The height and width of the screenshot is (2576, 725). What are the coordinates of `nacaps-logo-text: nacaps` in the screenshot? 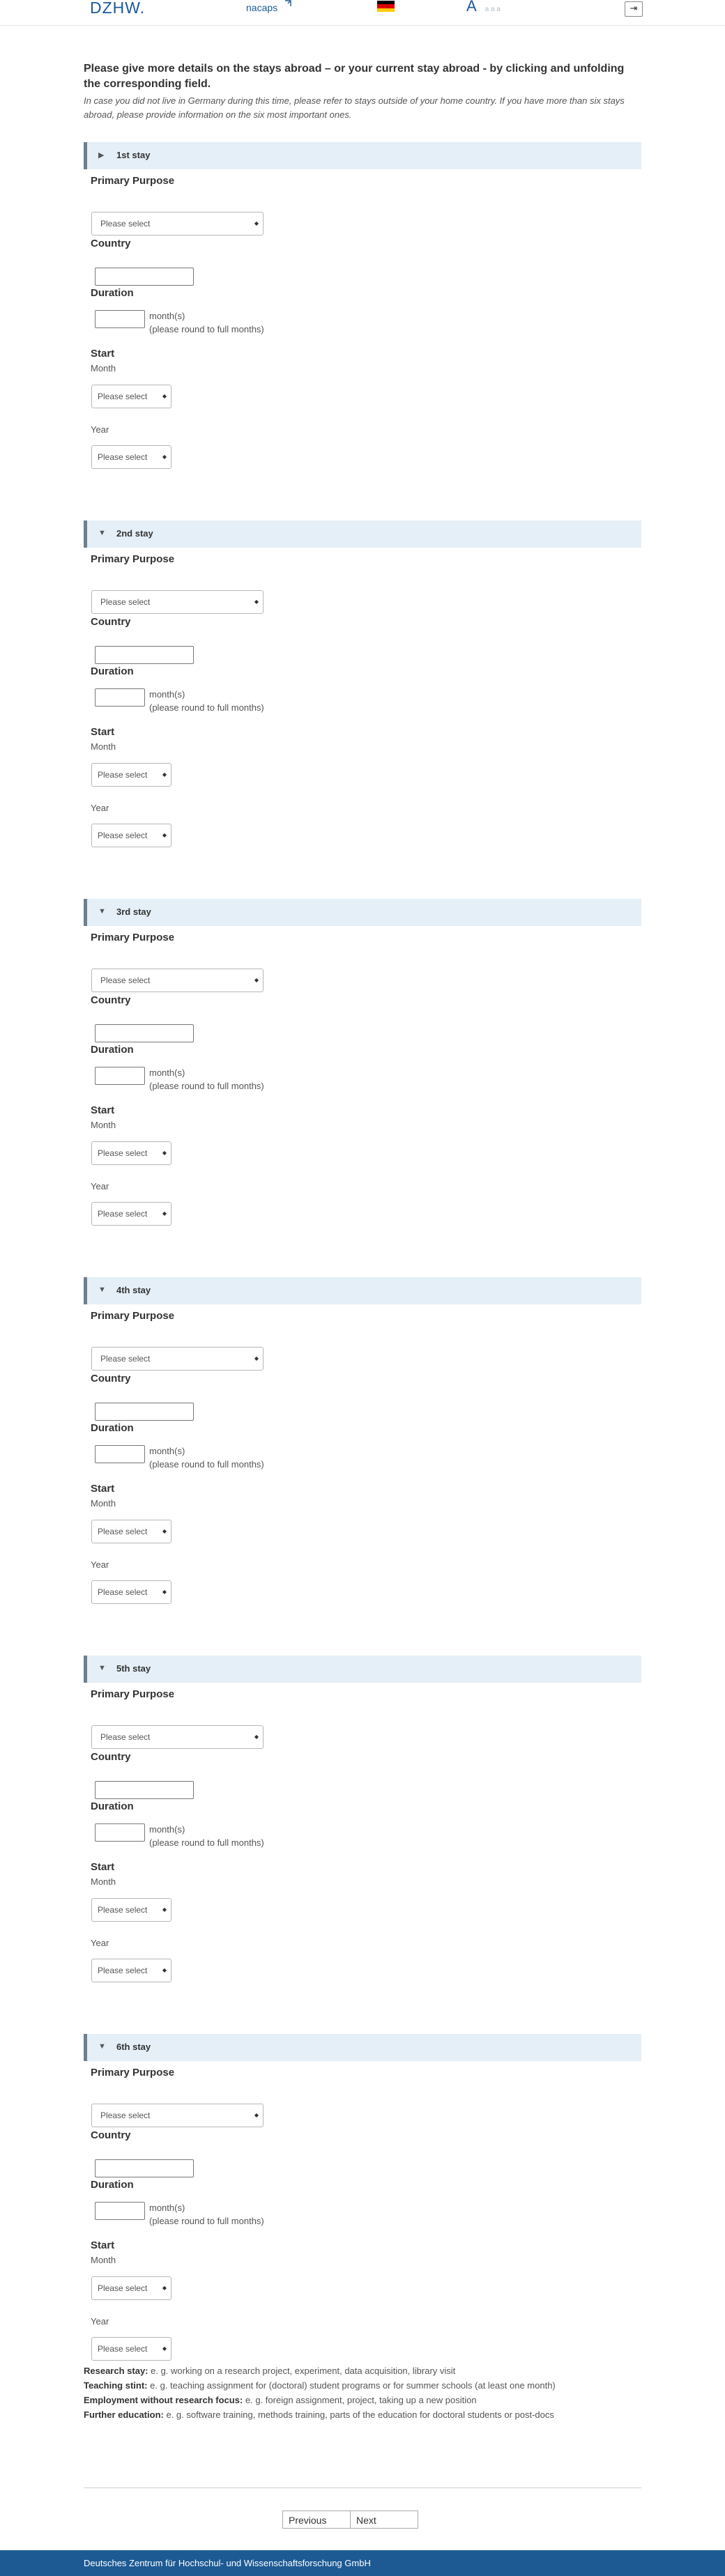 It's located at (262, 7).